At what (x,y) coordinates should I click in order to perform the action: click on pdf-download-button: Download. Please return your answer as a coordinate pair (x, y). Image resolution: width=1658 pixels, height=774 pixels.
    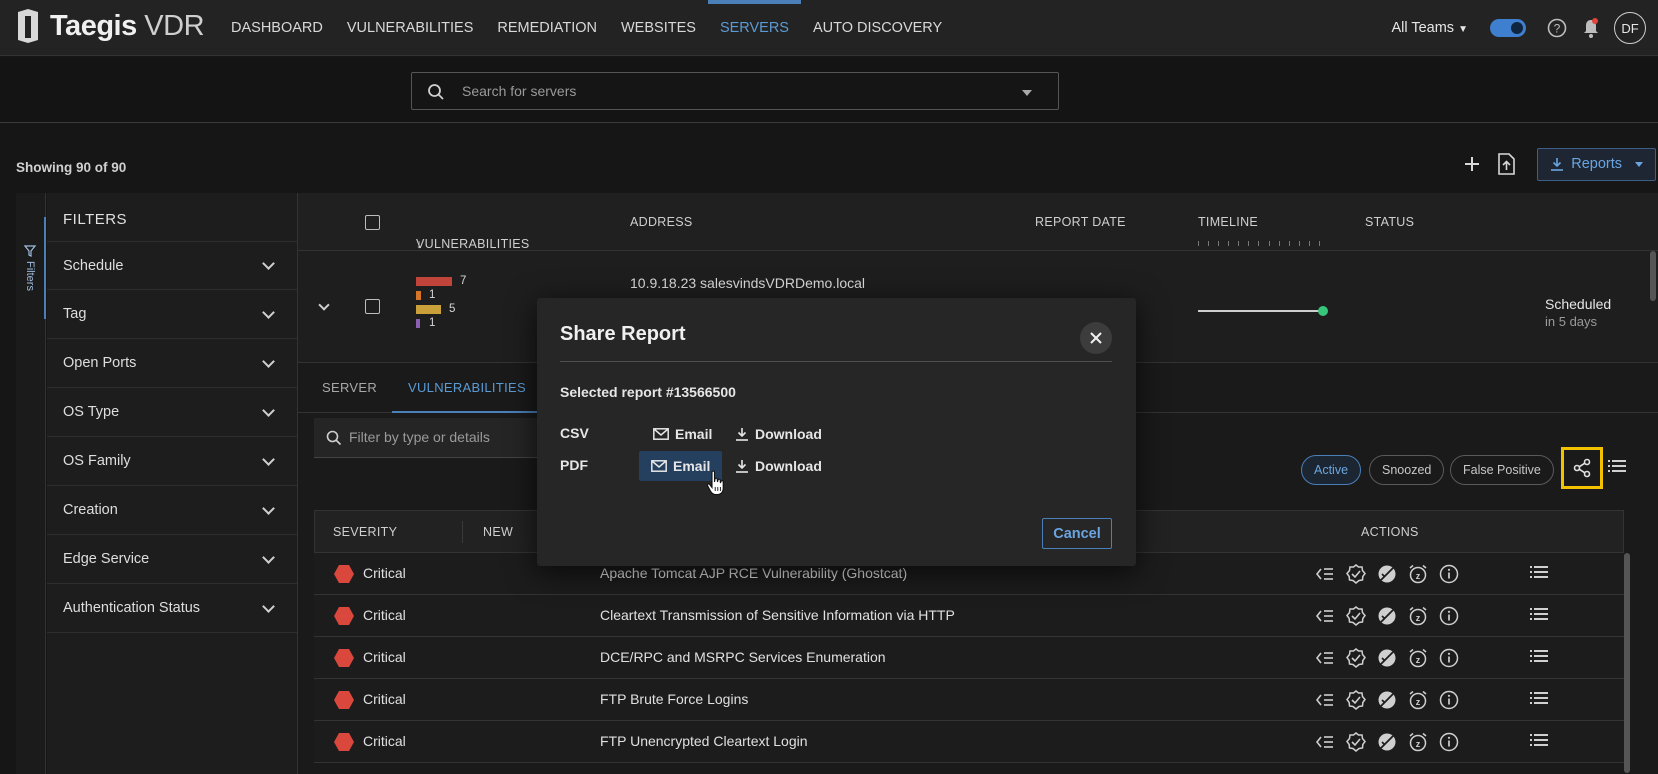
    Looking at the image, I should click on (778, 466).